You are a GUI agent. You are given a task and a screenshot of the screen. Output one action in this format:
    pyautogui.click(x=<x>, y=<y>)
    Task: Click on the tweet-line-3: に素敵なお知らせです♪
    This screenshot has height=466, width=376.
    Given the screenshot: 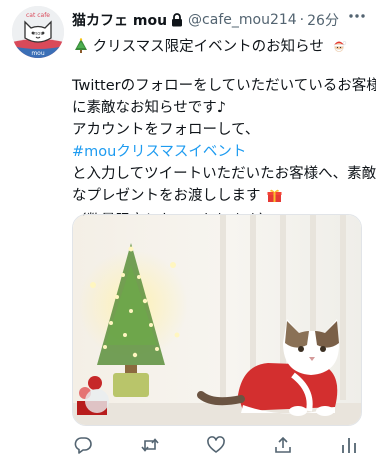 What is the action you would take?
    pyautogui.click(x=149, y=108)
    